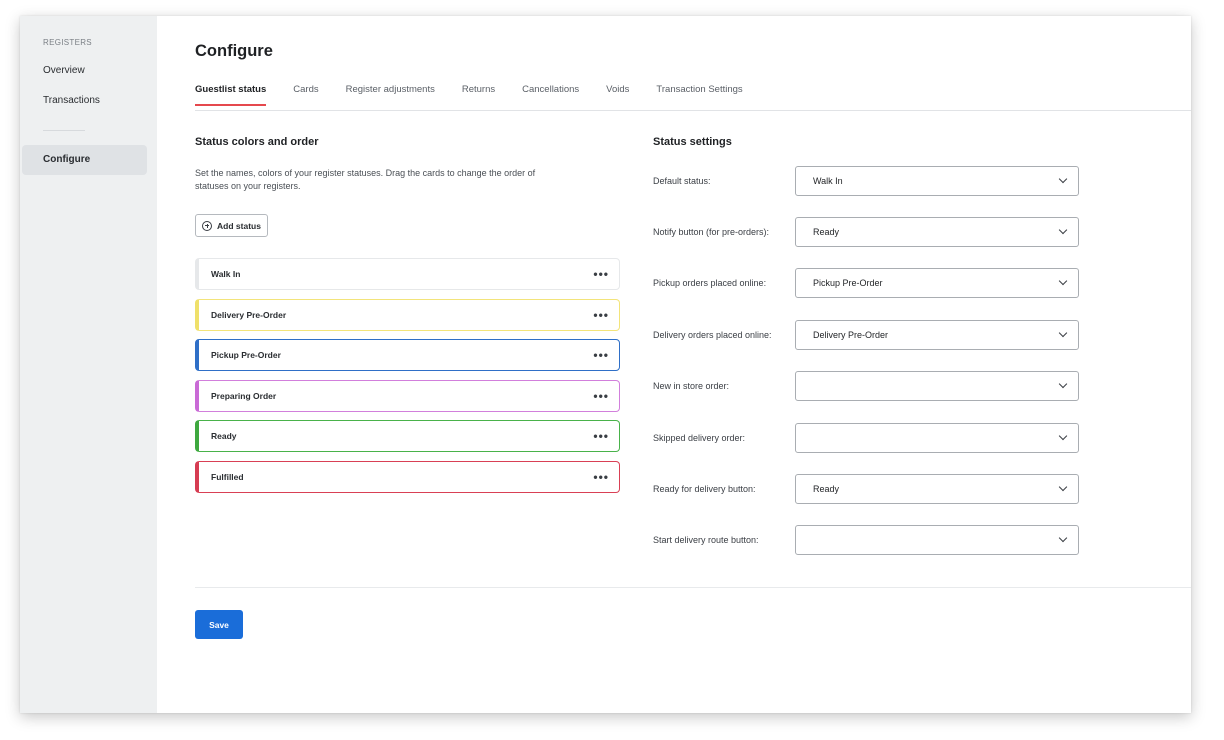 This screenshot has height=740, width=1224. I want to click on tab-register-adjustments: Register adjustments, so click(390, 95).